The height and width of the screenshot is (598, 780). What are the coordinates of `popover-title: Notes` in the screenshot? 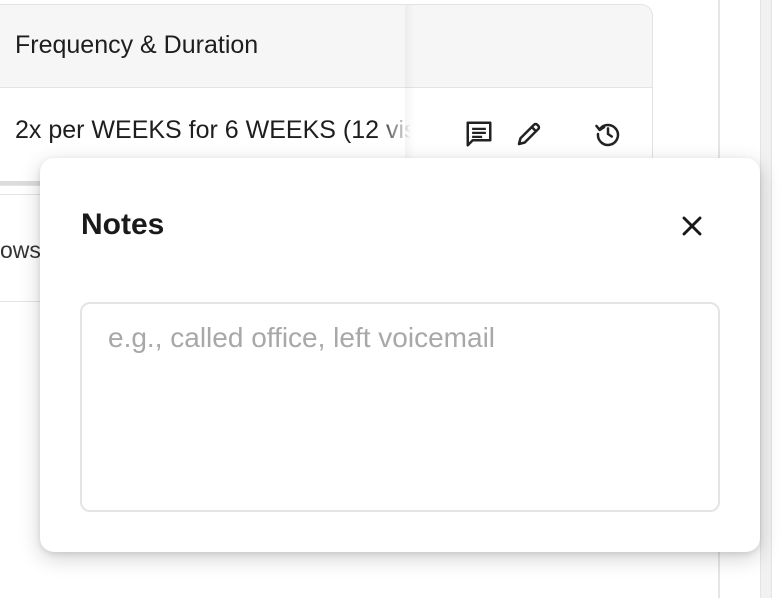 It's located at (123, 224).